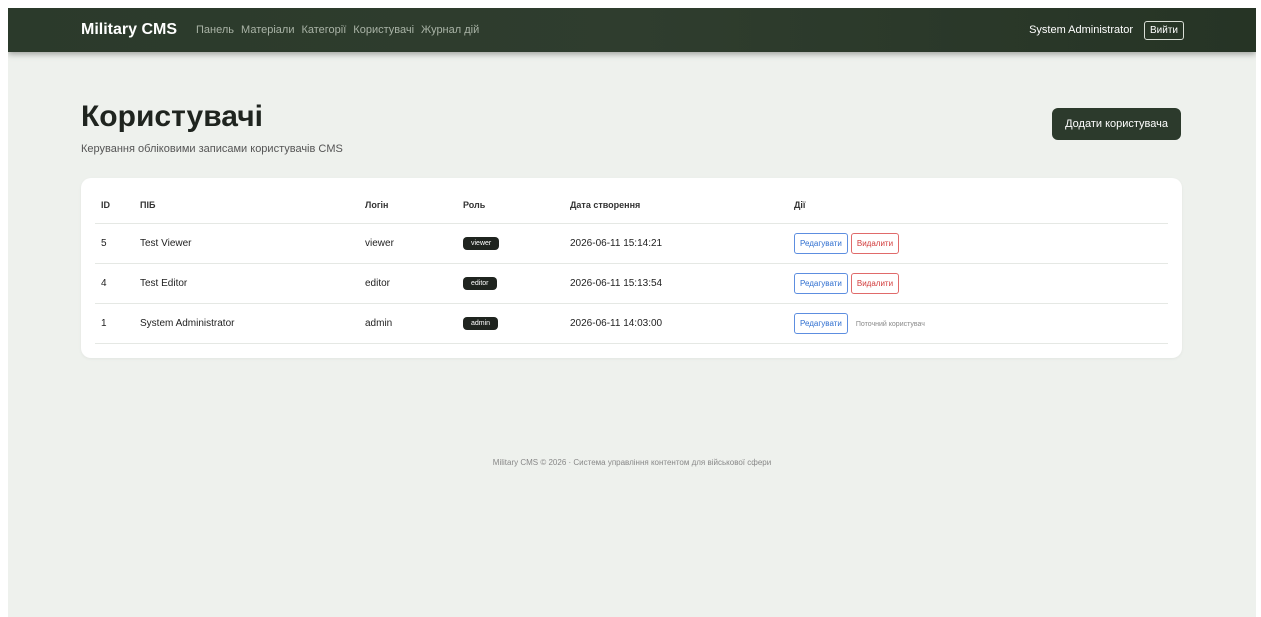  Describe the element at coordinates (252, 243) in the screenshot. I see `cell-name: Test Viewer` at that location.